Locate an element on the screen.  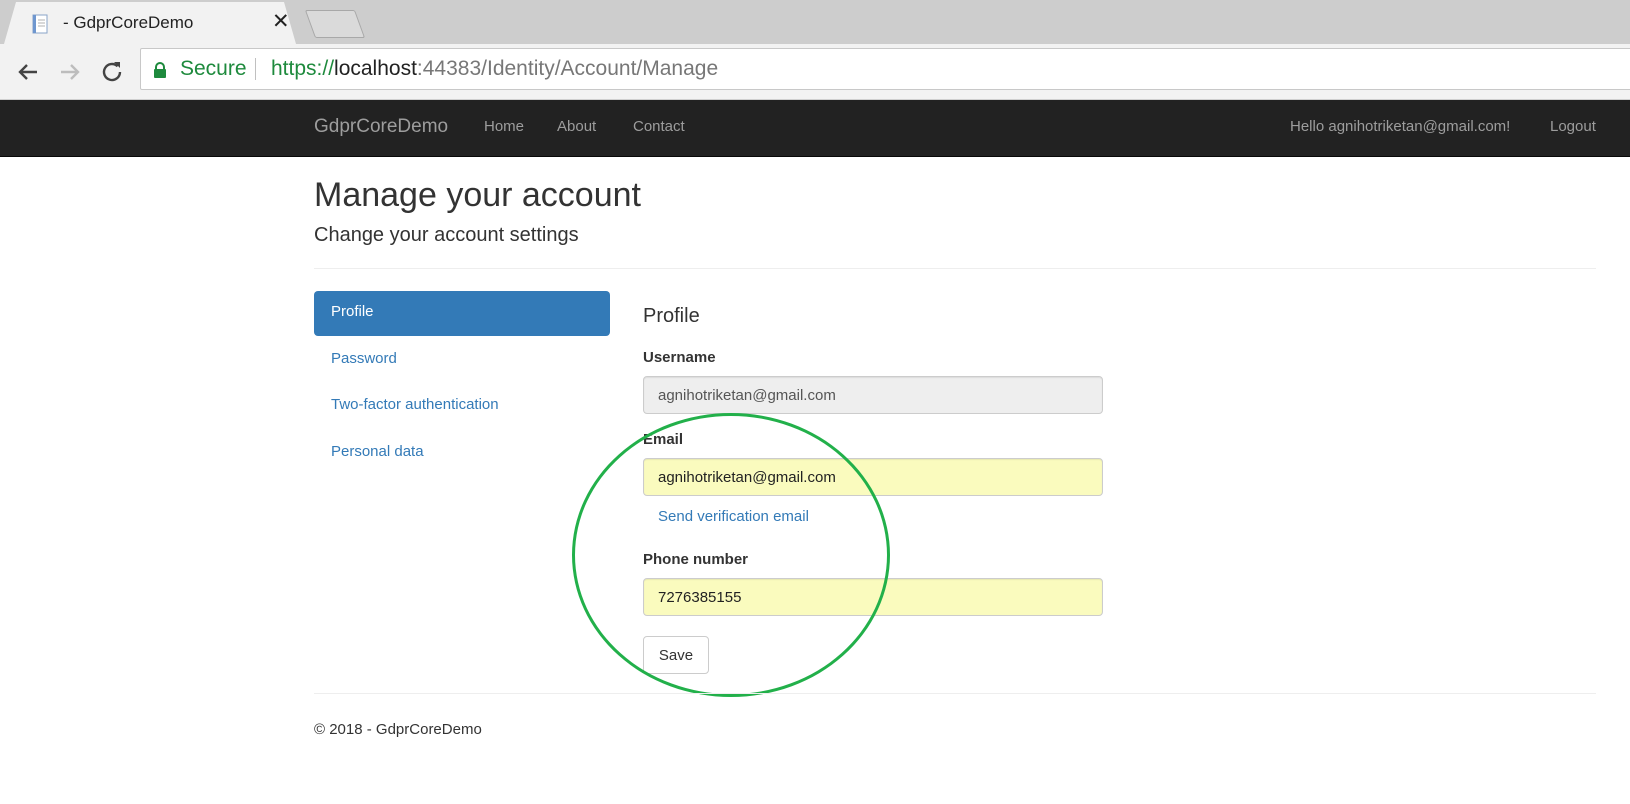
sidenav-item-personal-data: Personal data is located at coordinates (462, 453).